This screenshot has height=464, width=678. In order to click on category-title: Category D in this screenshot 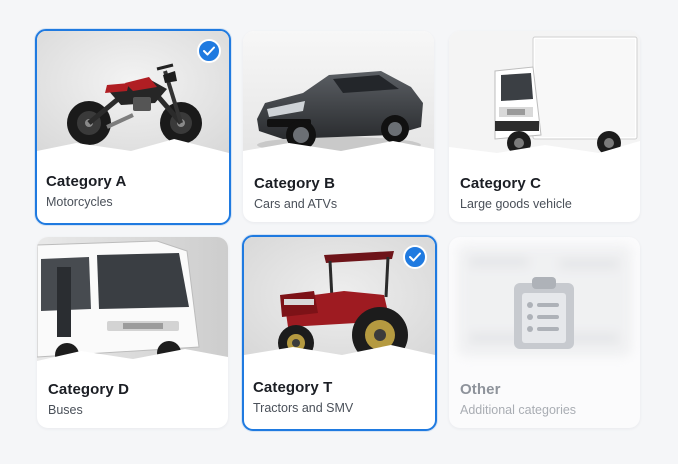, I will do `click(89, 389)`.